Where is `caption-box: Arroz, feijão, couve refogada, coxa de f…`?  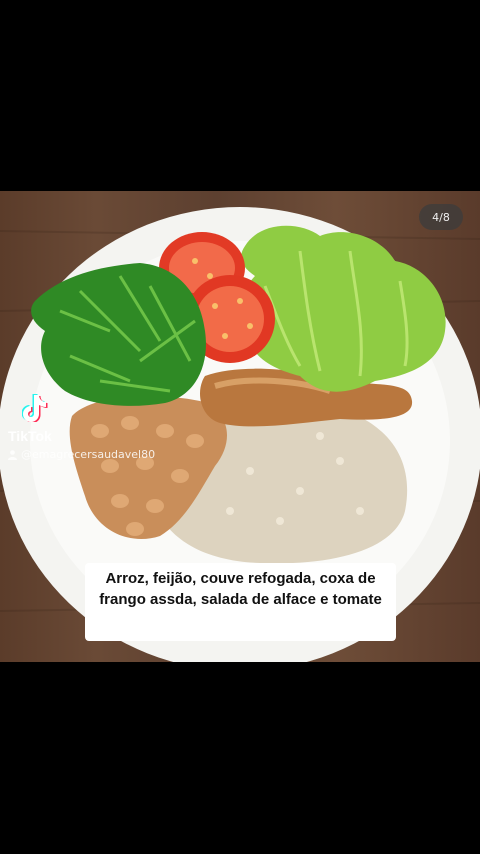
caption-box: Arroz, feijão, couve refogada, coxa de f… is located at coordinates (240, 602).